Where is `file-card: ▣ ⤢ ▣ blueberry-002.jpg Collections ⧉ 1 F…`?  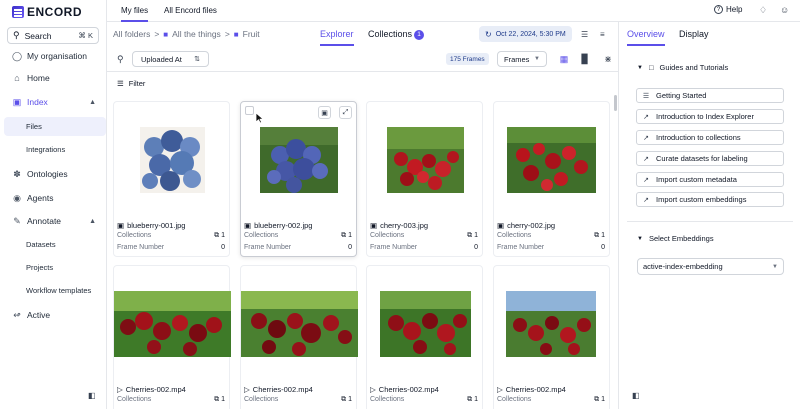 file-card: ▣ ⤢ ▣ blueberry-002.jpg Collections ⧉ 1 F… is located at coordinates (298, 179).